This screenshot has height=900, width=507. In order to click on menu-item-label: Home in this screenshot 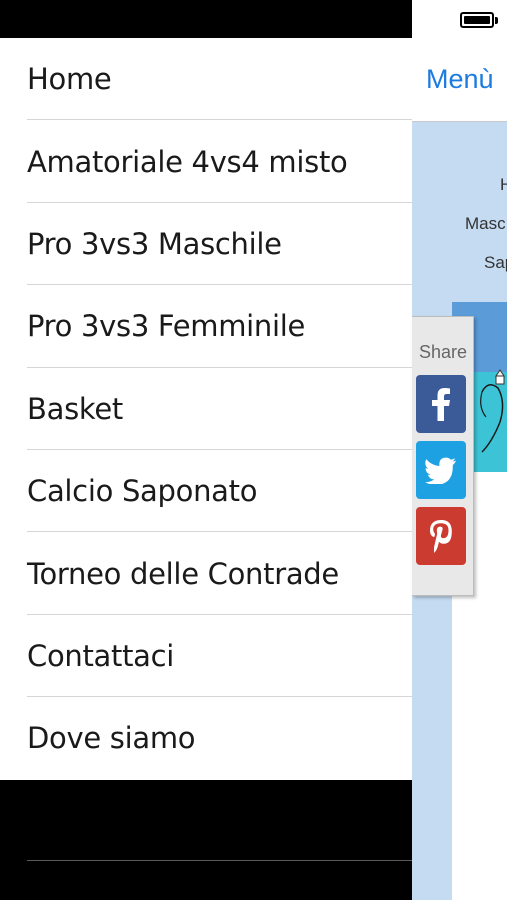, I will do `click(69, 79)`.